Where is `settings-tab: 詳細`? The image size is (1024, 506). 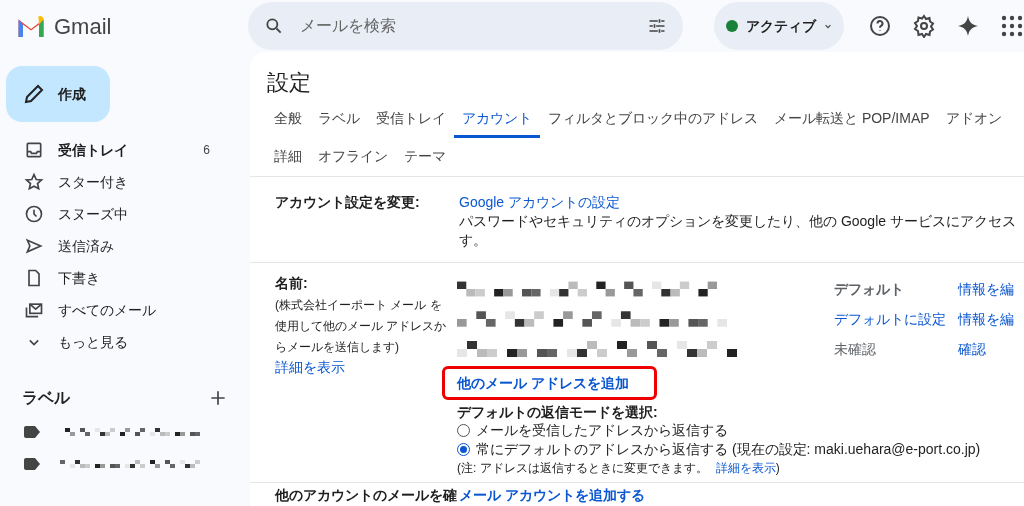 settings-tab: 詳細 is located at coordinates (288, 157).